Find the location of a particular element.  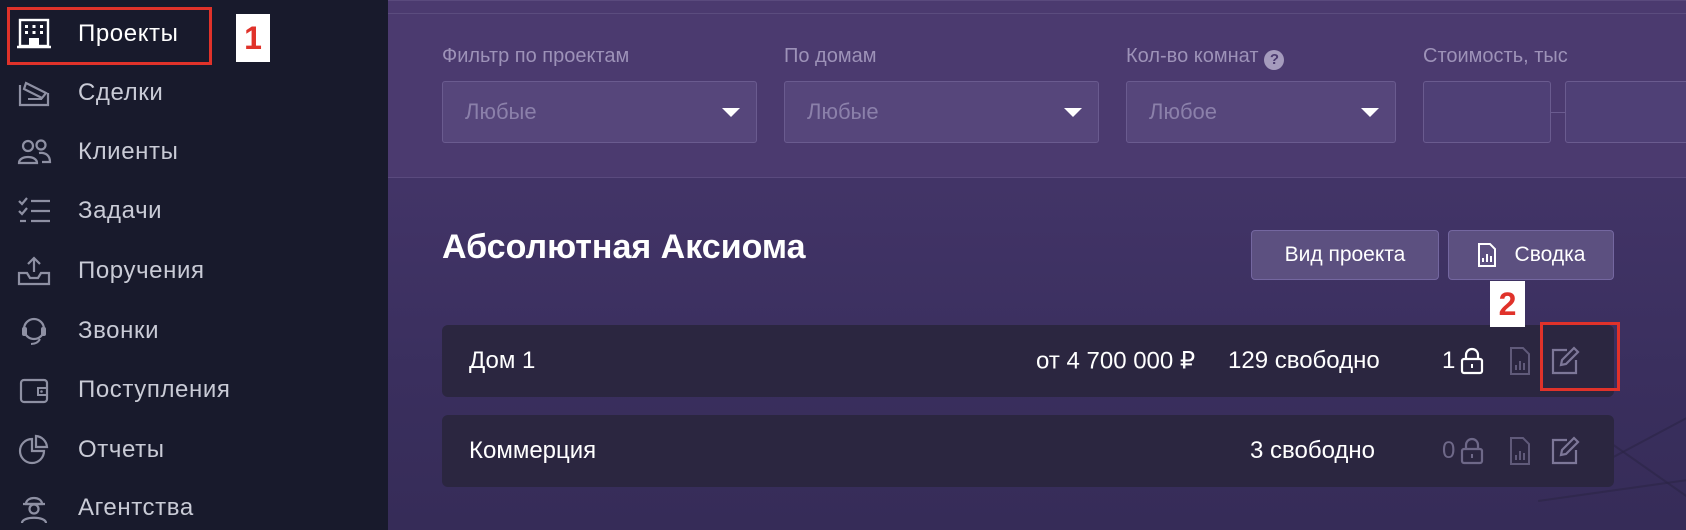

summary-button: Сводка is located at coordinates (1531, 255).